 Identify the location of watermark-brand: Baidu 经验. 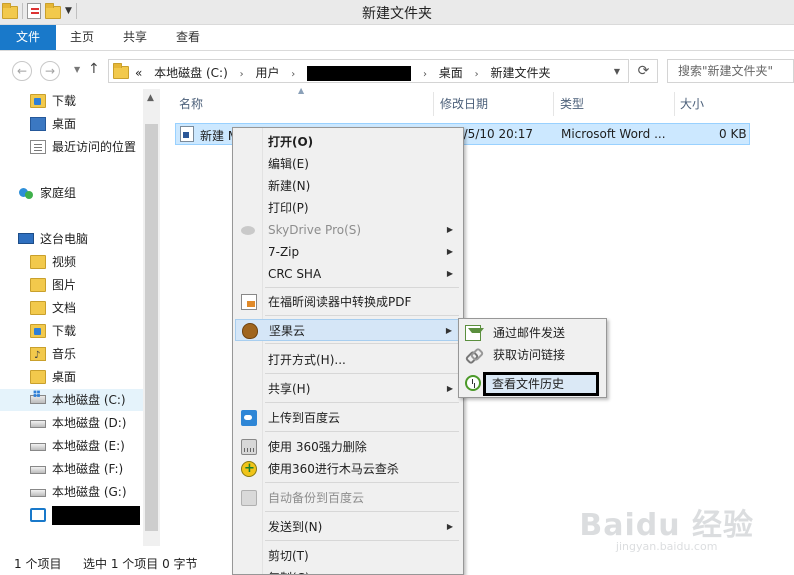
(666, 525).